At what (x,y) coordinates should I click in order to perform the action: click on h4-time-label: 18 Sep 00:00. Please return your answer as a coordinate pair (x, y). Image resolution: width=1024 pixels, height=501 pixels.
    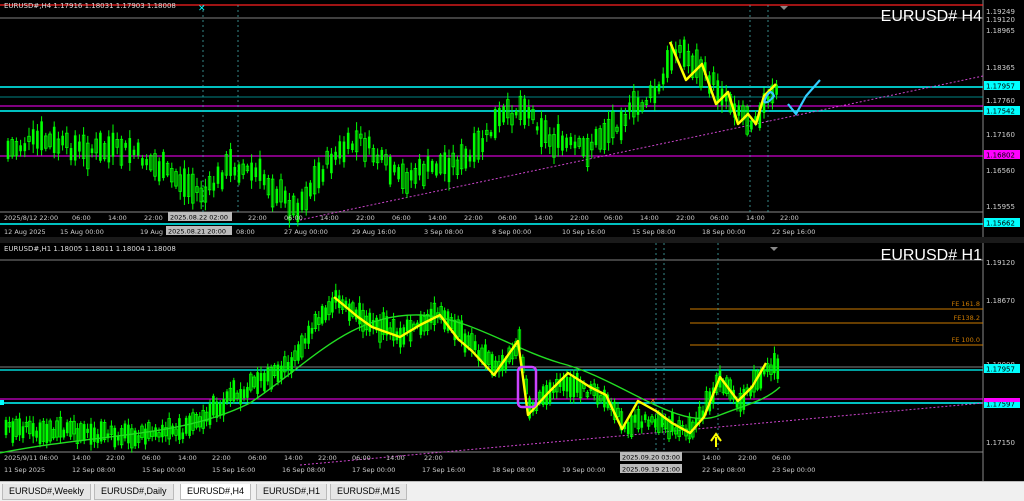
    Looking at the image, I should click on (723, 232).